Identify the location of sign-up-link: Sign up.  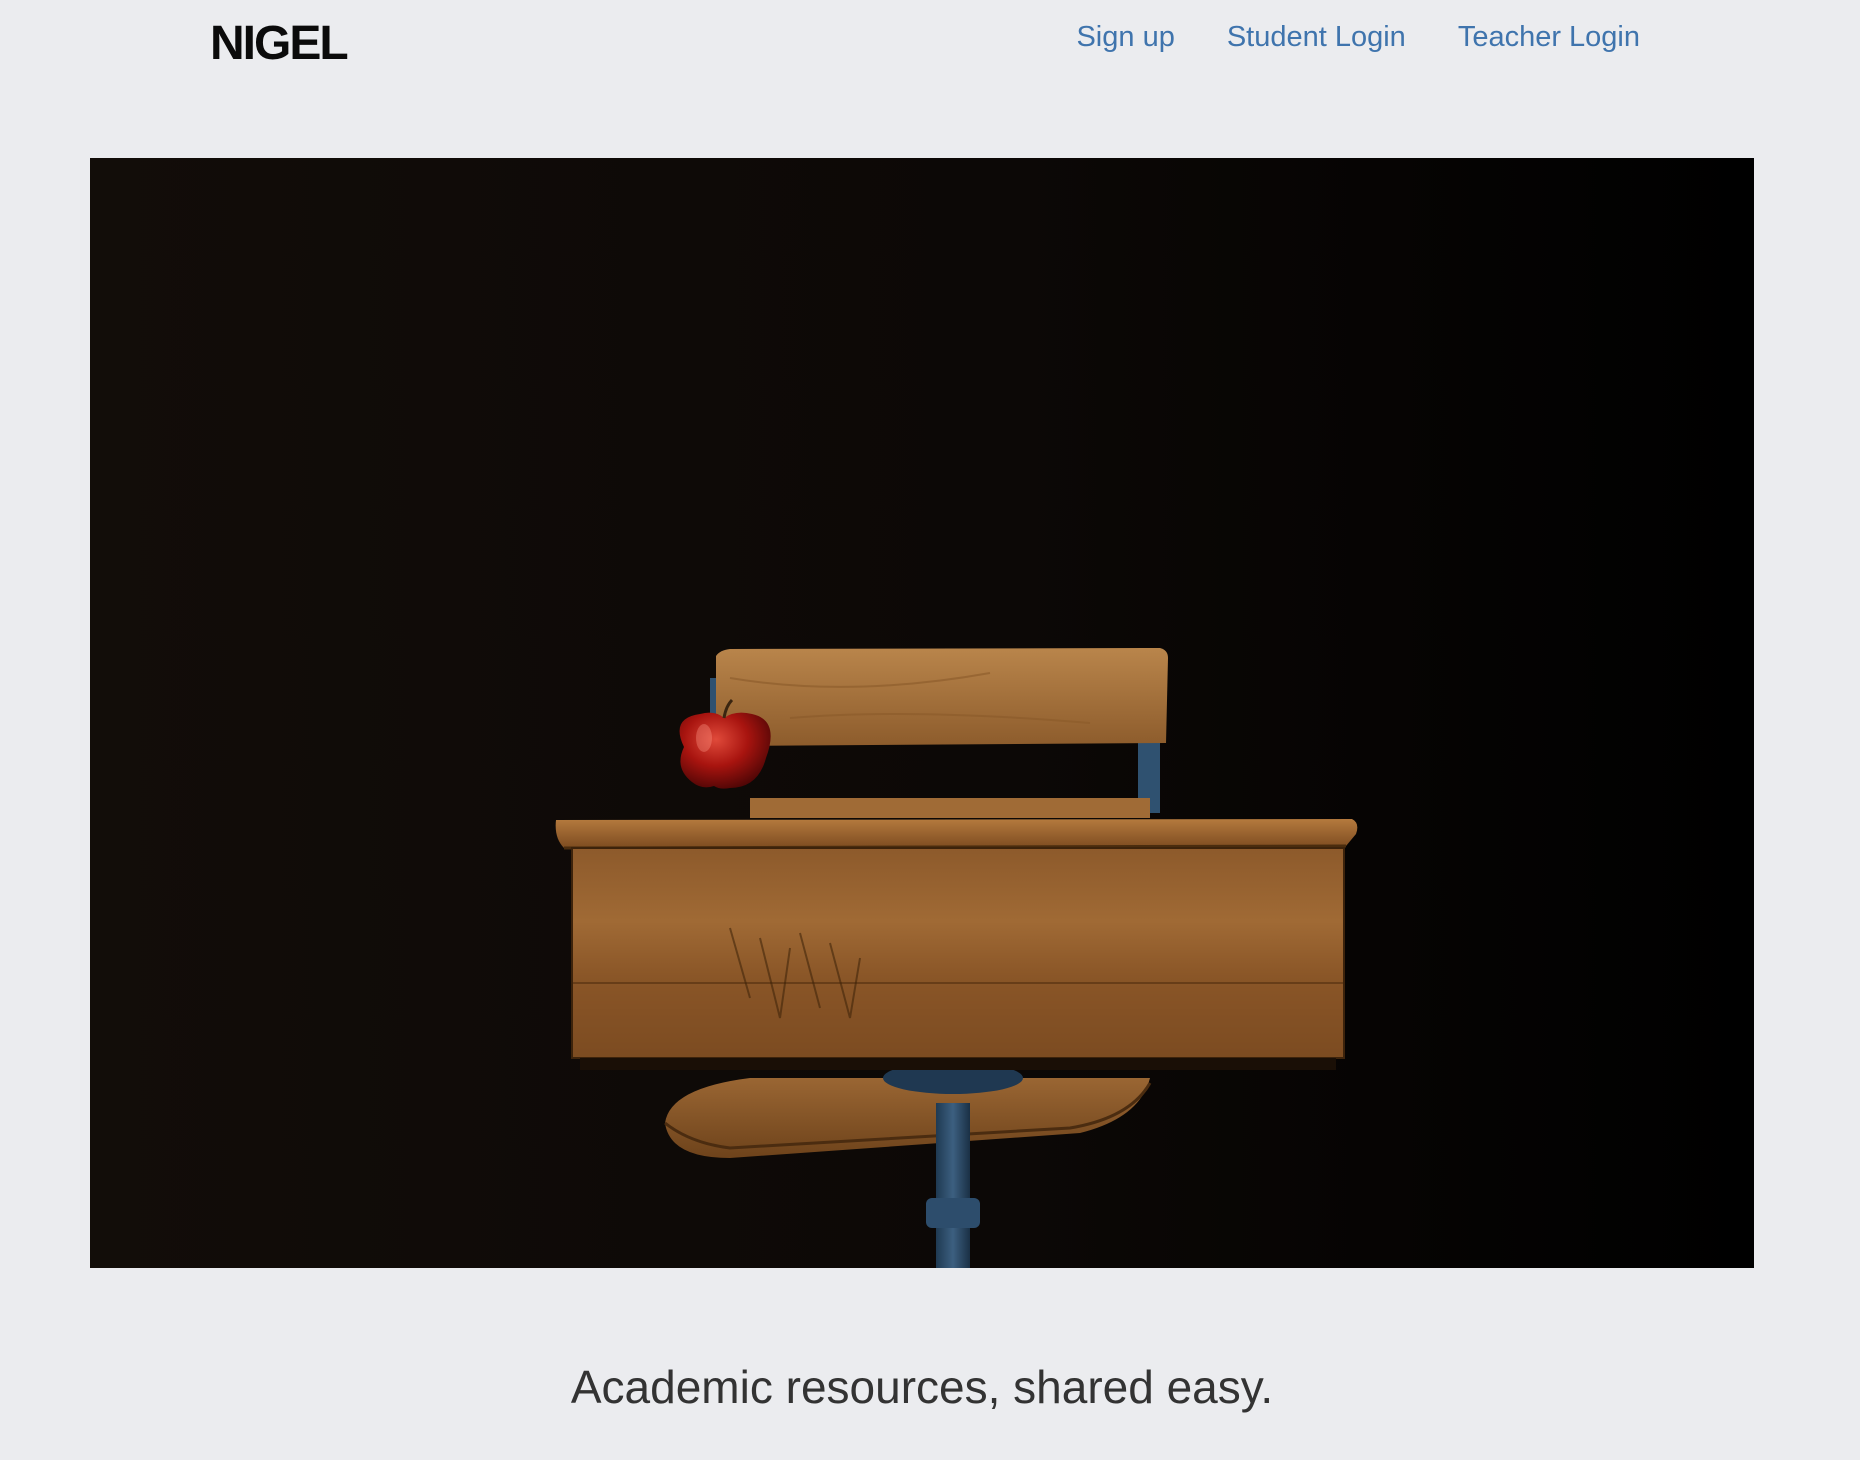
(1125, 37).